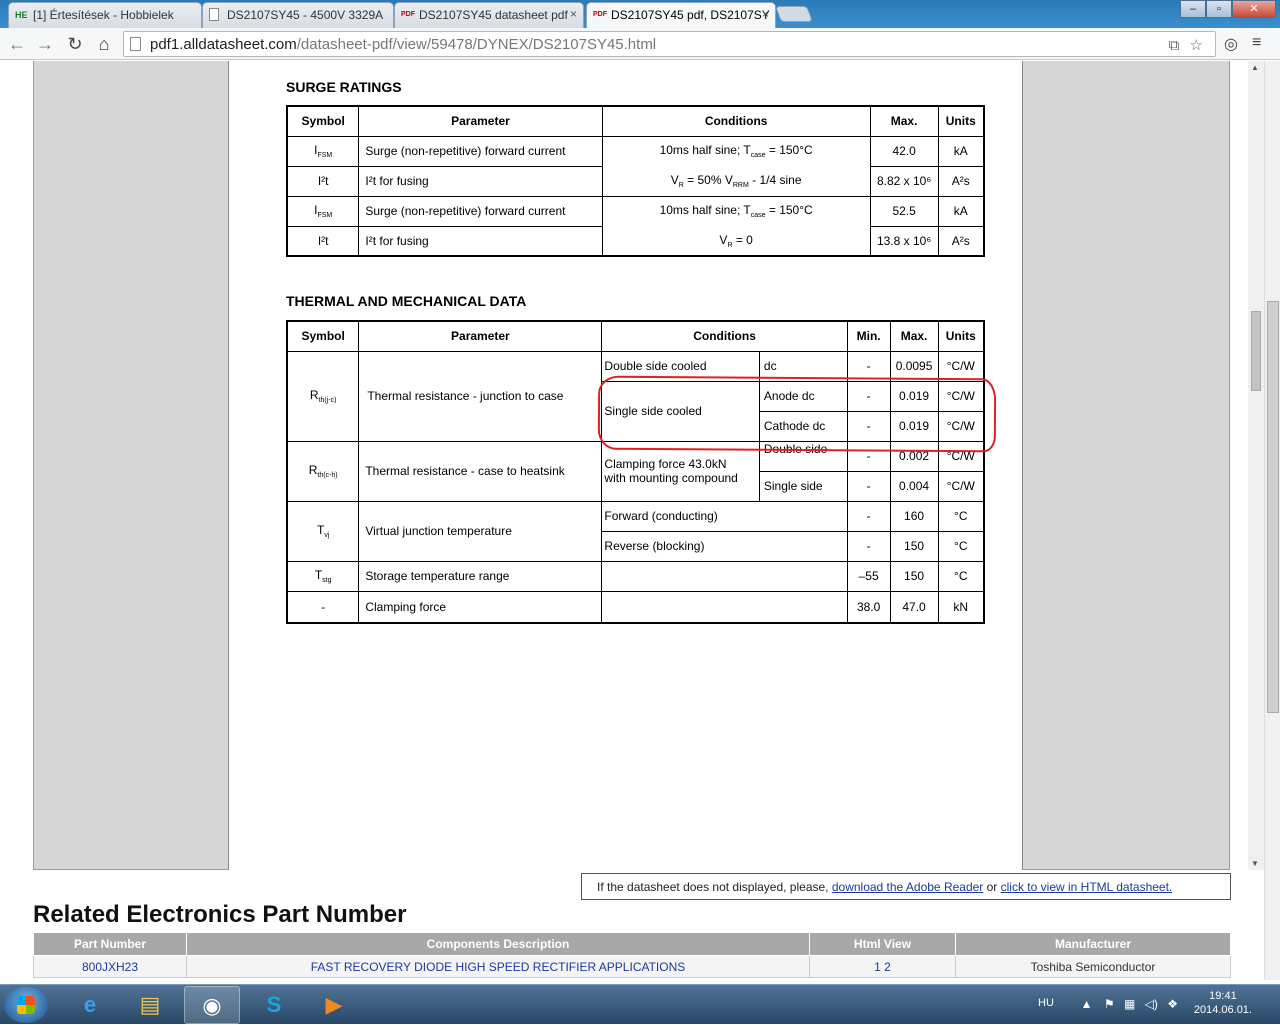 This screenshot has width=1280, height=1025. Describe the element at coordinates (489, 15) in the screenshot. I see `tab-ds2107sy45-datasheet: PDF DS2107SY45 datasheet pdf ×` at that location.